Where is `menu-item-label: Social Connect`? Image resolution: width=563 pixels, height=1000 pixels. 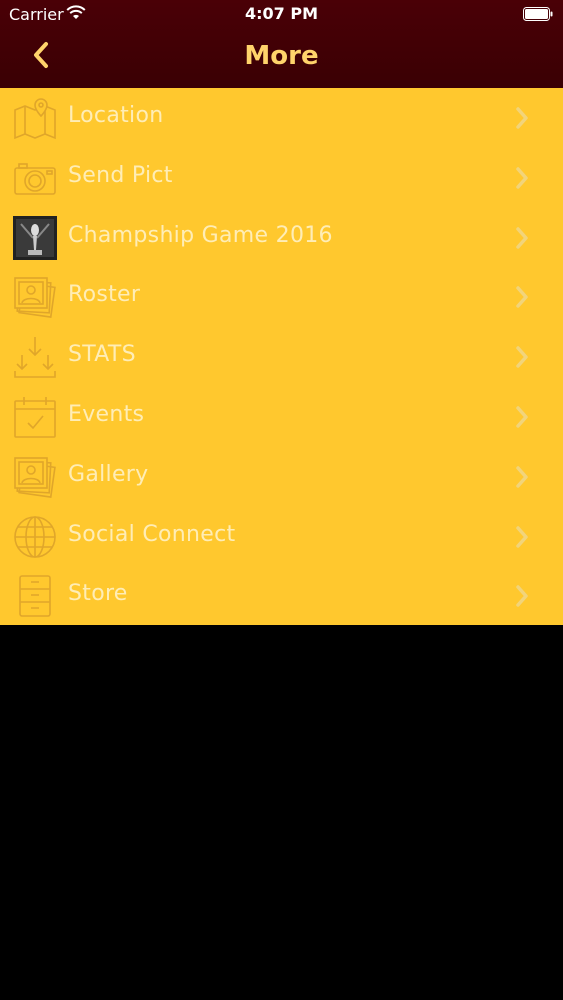 menu-item-label: Social Connect is located at coordinates (152, 534).